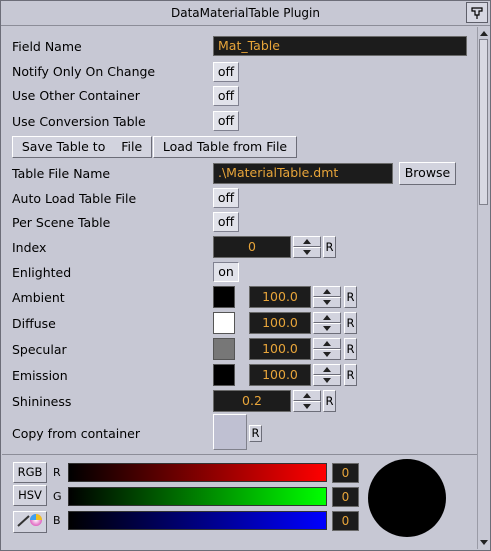  Describe the element at coordinates (329, 247) in the screenshot. I see `index-reset-button: R` at that location.